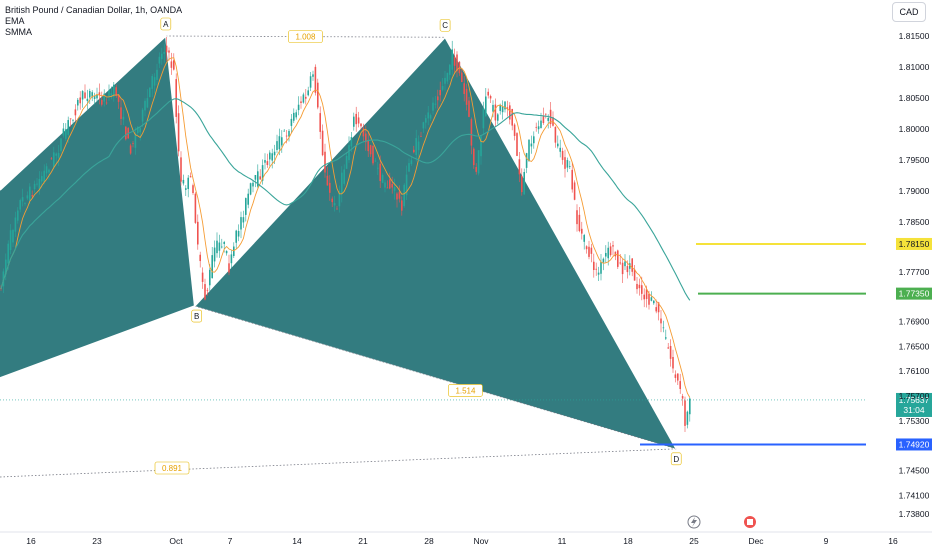 This screenshot has width=932, height=550. What do you see at coordinates (914, 160) in the screenshot?
I see `y-tick-label: 1.79500` at bounding box center [914, 160].